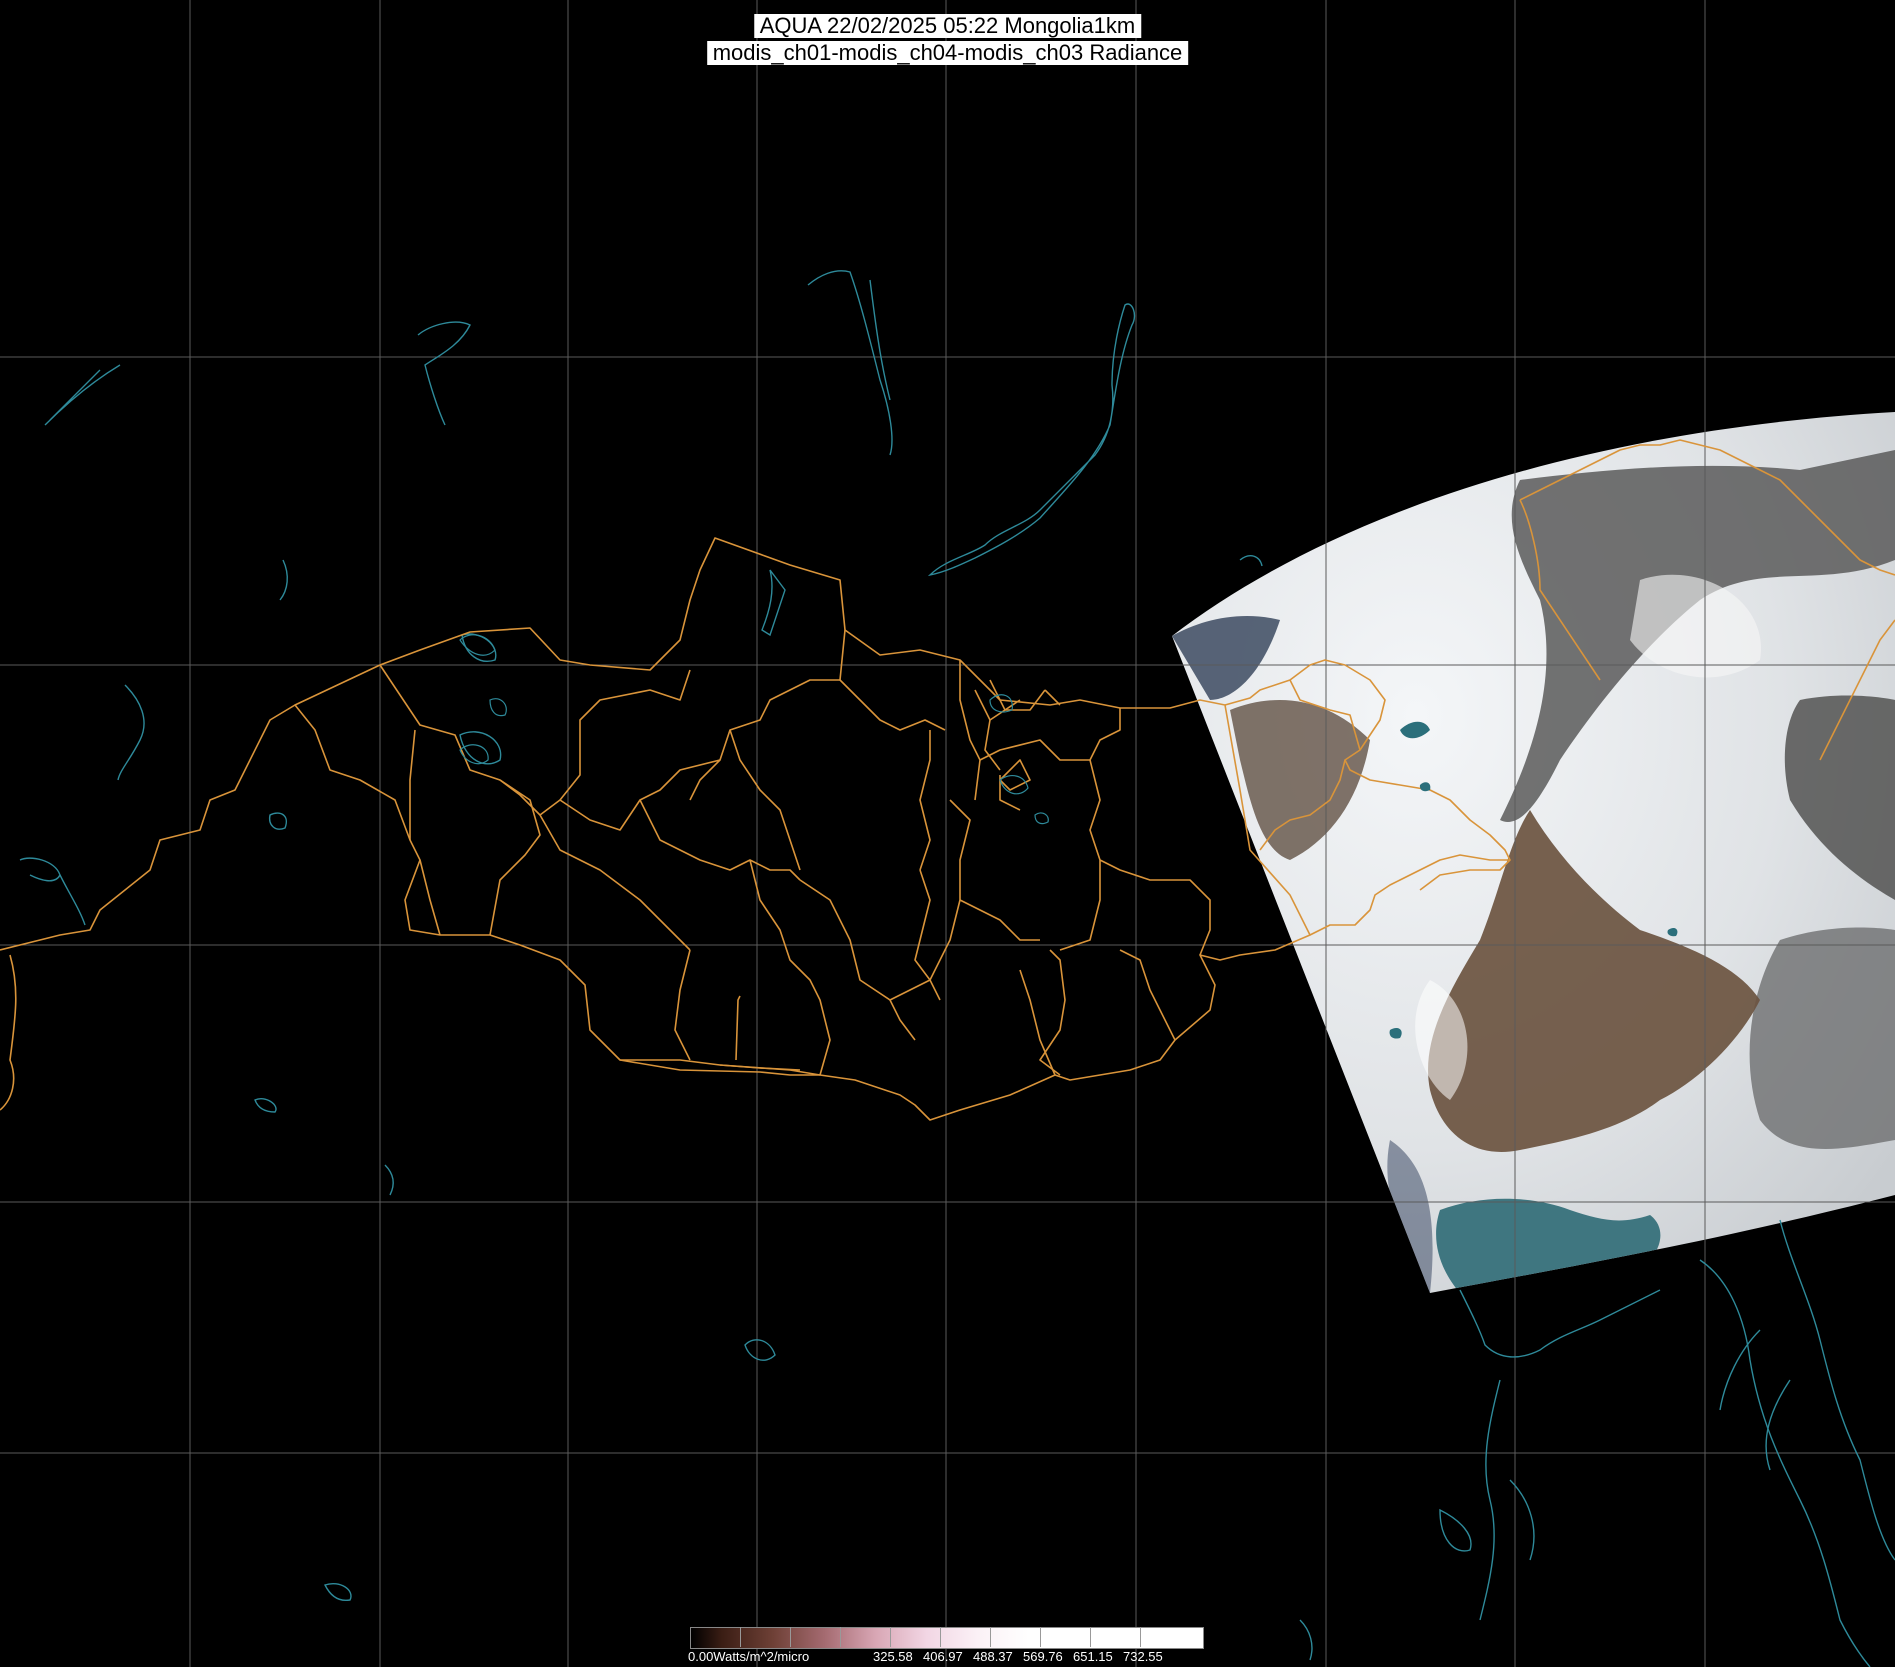 Image resolution: width=1895 pixels, height=1667 pixels. Describe the element at coordinates (893, 1656) in the screenshot. I see `colorbar-label: 325.58` at that location.